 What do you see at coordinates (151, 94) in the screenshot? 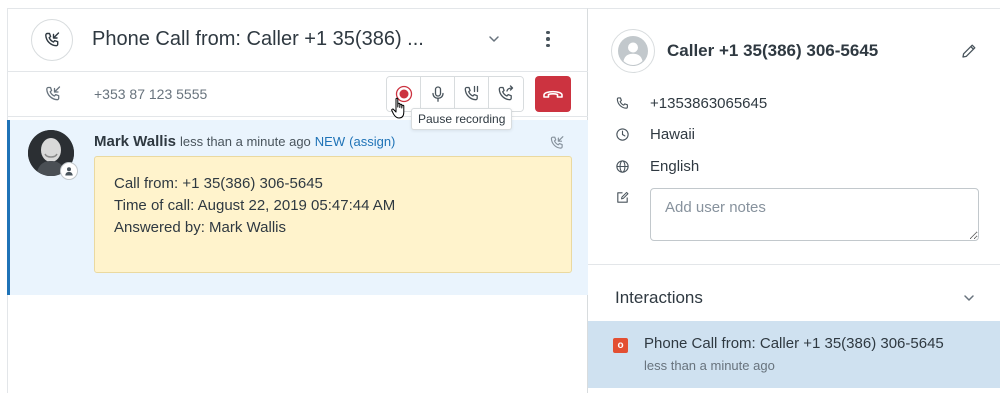
I see `caller-number: +353 87 123 5555` at bounding box center [151, 94].